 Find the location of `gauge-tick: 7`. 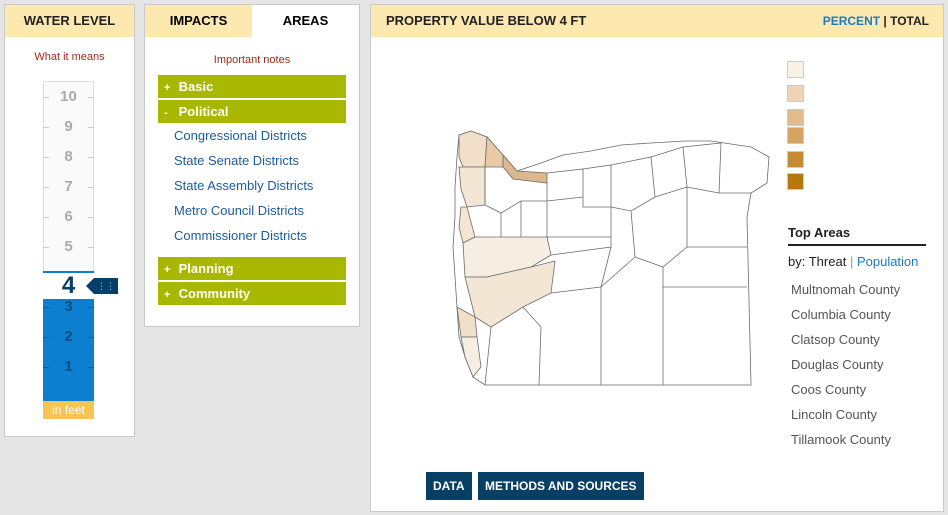

gauge-tick: 7 is located at coordinates (68, 187).